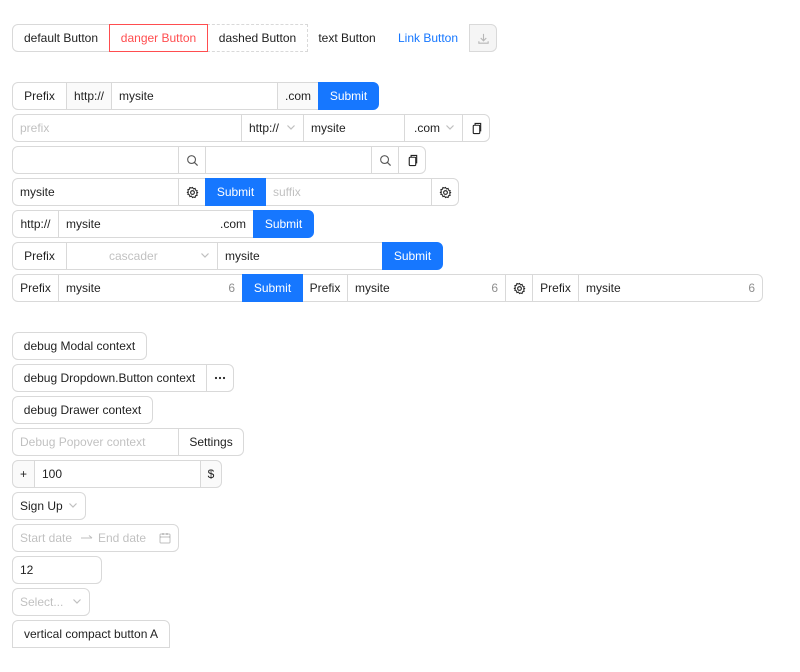 The height and width of the screenshot is (672, 800). Describe the element at coordinates (79, 346) in the screenshot. I see `debug-modal-button: debug Modal context` at that location.